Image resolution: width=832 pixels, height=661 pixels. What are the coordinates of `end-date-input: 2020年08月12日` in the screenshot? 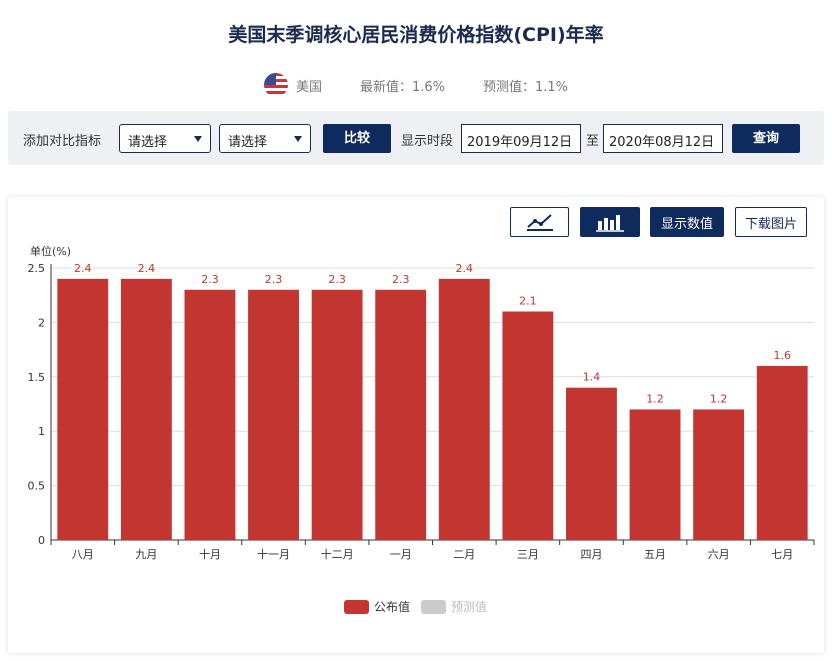 It's located at (663, 138).